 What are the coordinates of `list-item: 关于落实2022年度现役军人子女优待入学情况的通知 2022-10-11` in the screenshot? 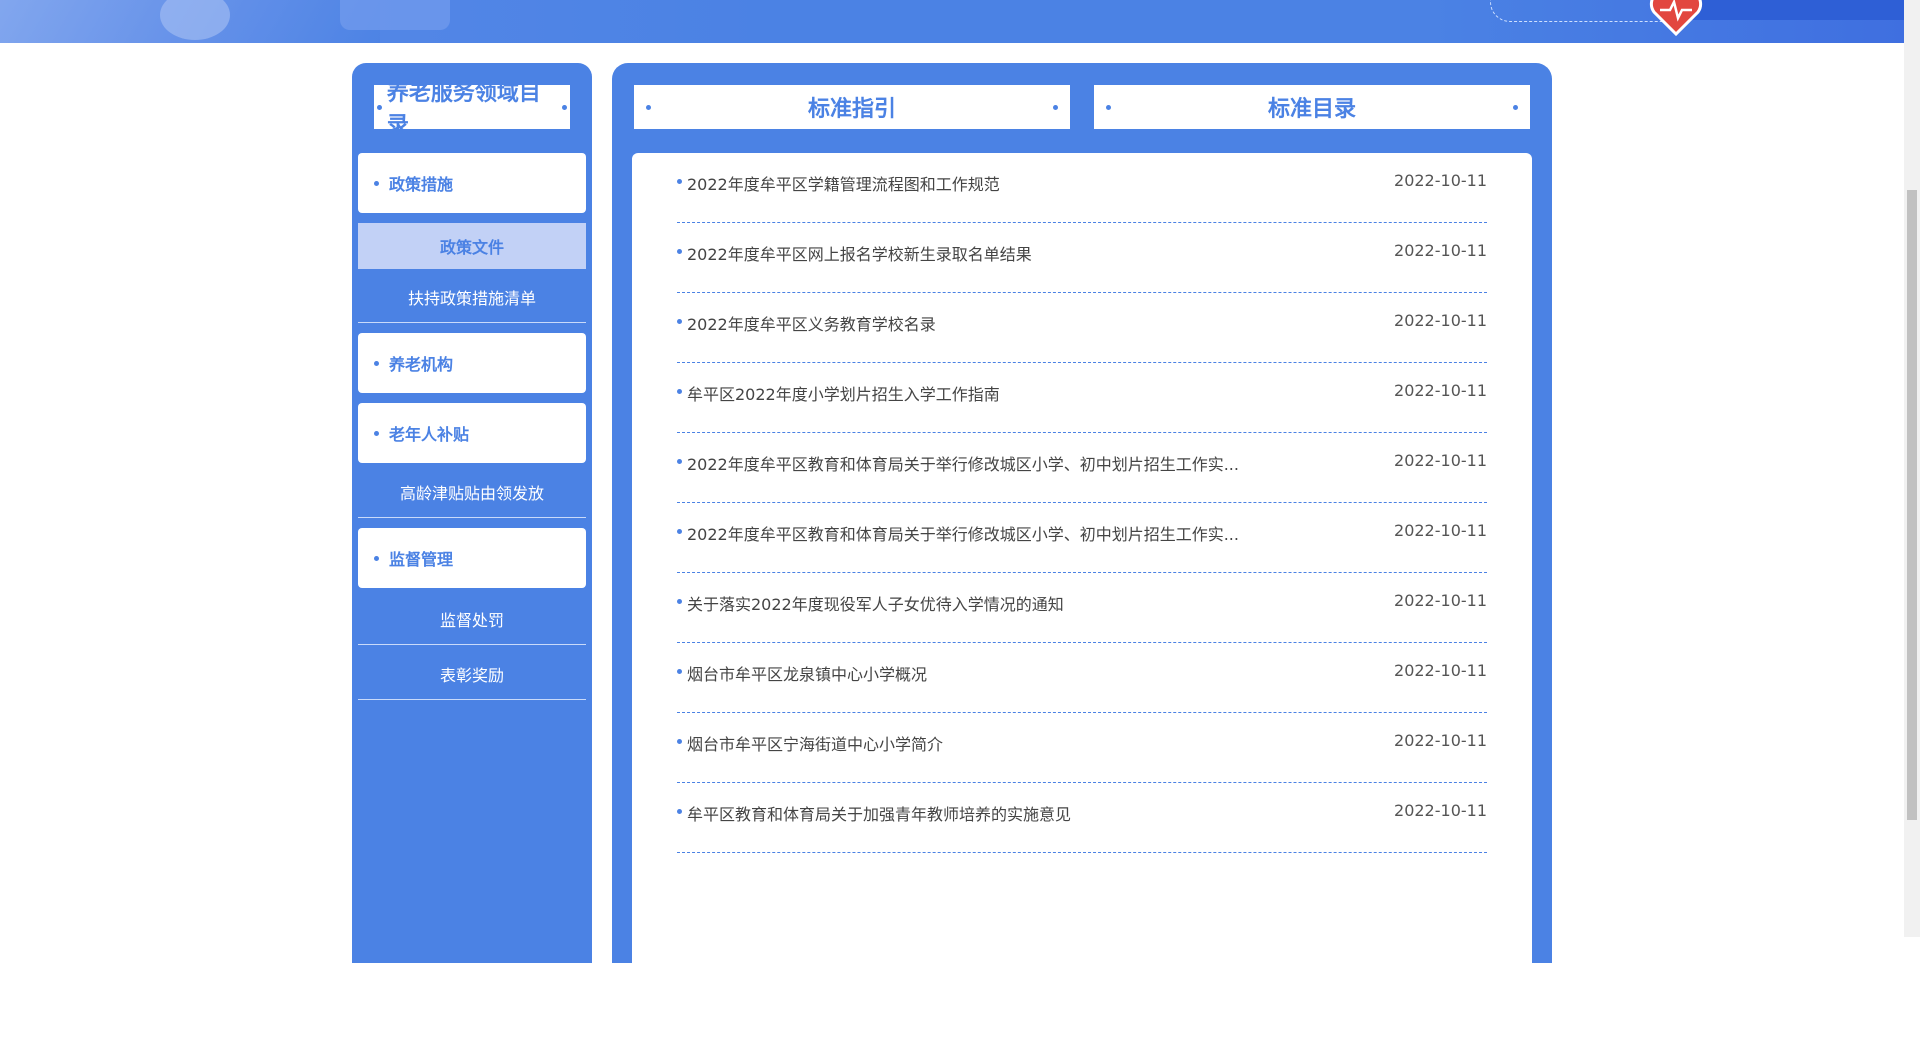 It's located at (1082, 608).